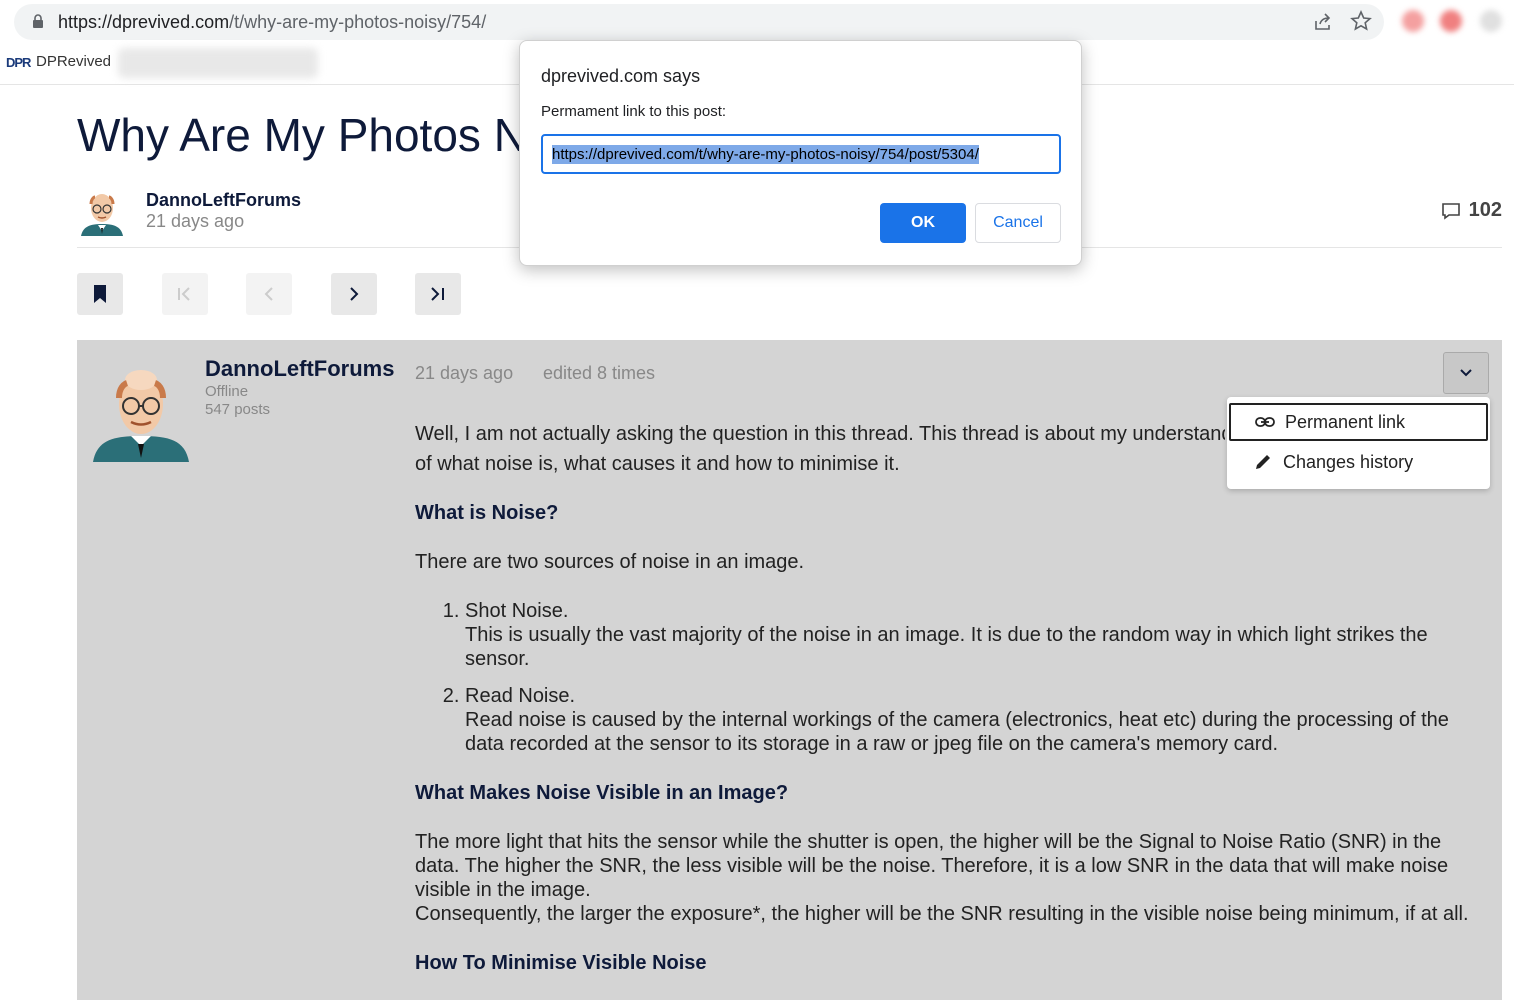 The image size is (1514, 1000). I want to click on reply-count: 102, so click(1471, 210).